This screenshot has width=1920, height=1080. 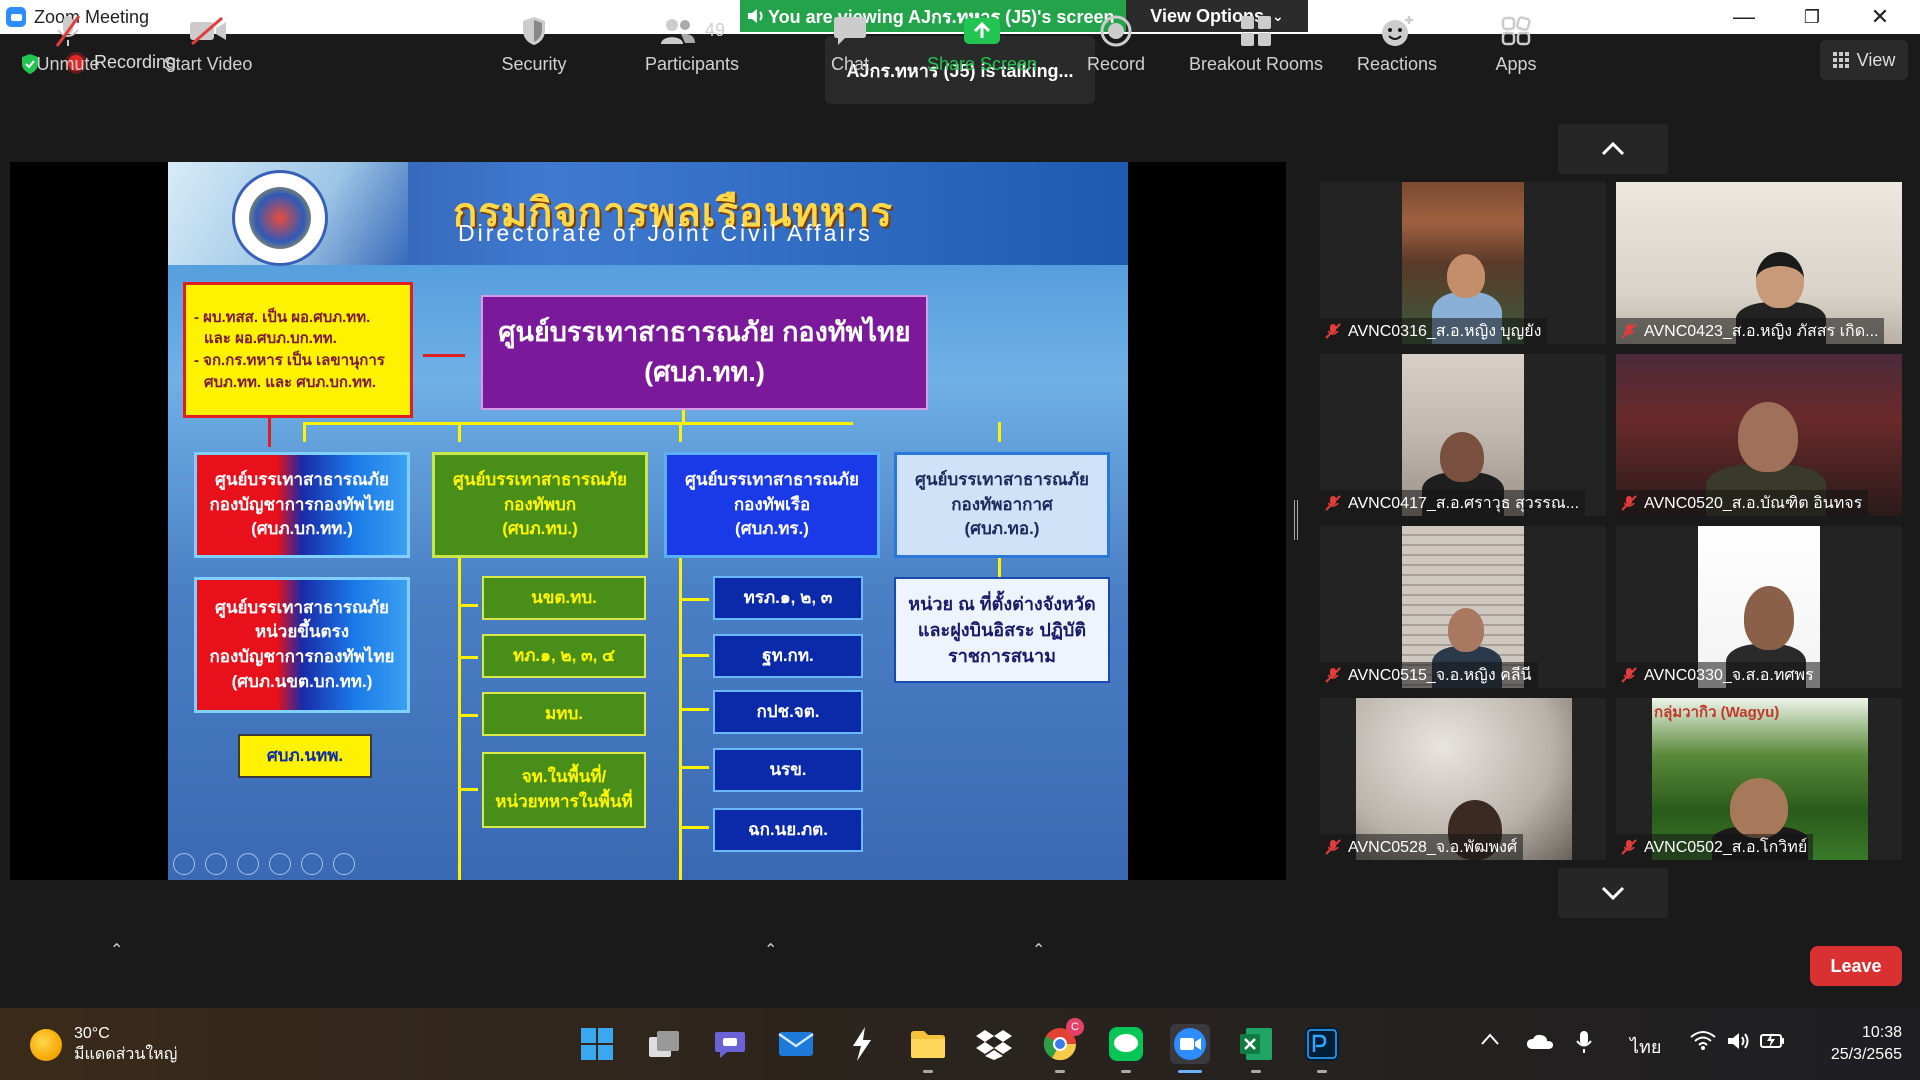 I want to click on breakout-rooms-label: Breakout Rooms, so click(x=1256, y=63).